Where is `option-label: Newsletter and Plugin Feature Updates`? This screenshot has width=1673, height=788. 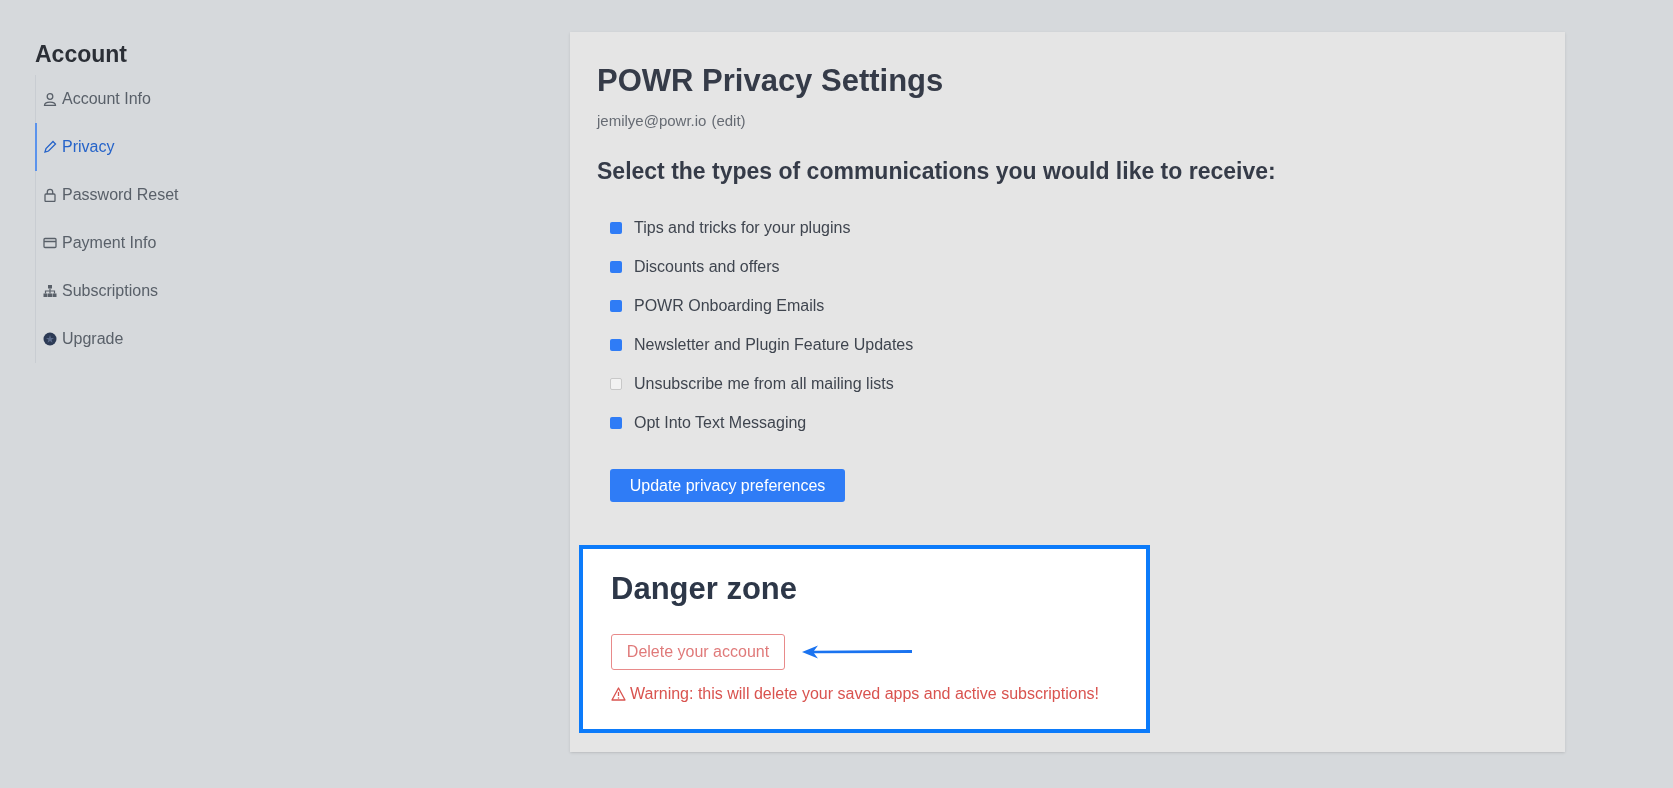 option-label: Newsletter and Plugin Feature Updates is located at coordinates (774, 344).